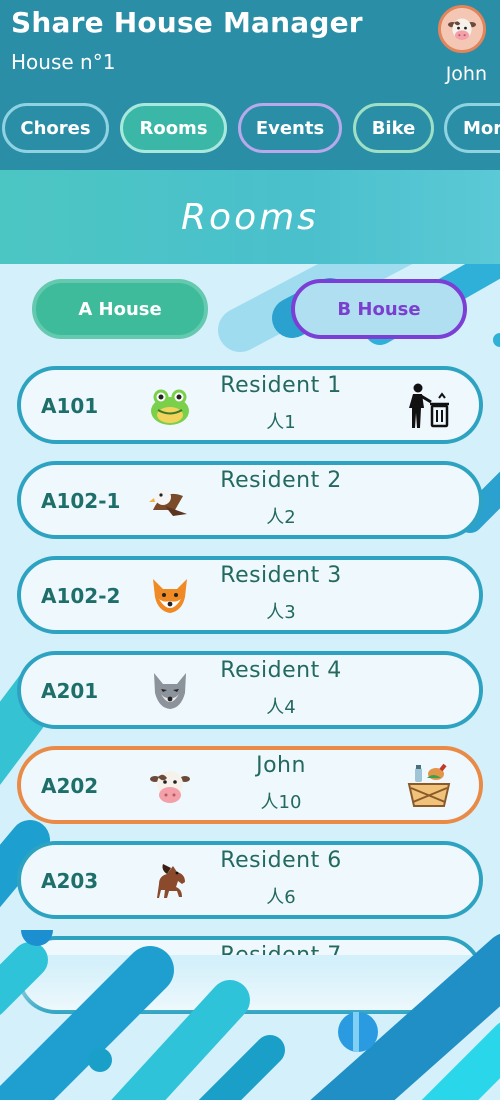 This screenshot has width=500, height=1100. Describe the element at coordinates (281, 385) in the screenshot. I see `resident-name: Resident 1` at that location.